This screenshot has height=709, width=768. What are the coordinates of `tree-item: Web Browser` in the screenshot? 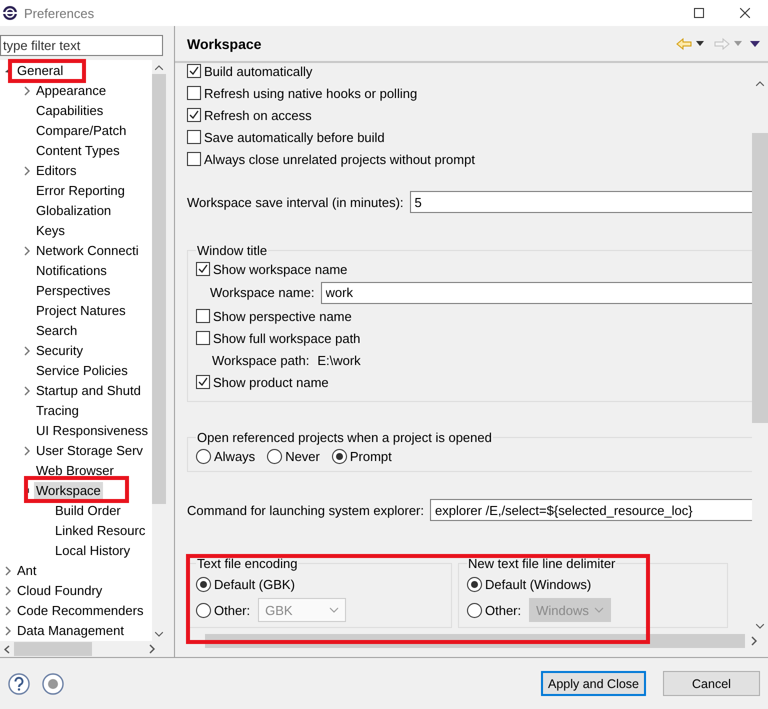 It's located at (75, 471).